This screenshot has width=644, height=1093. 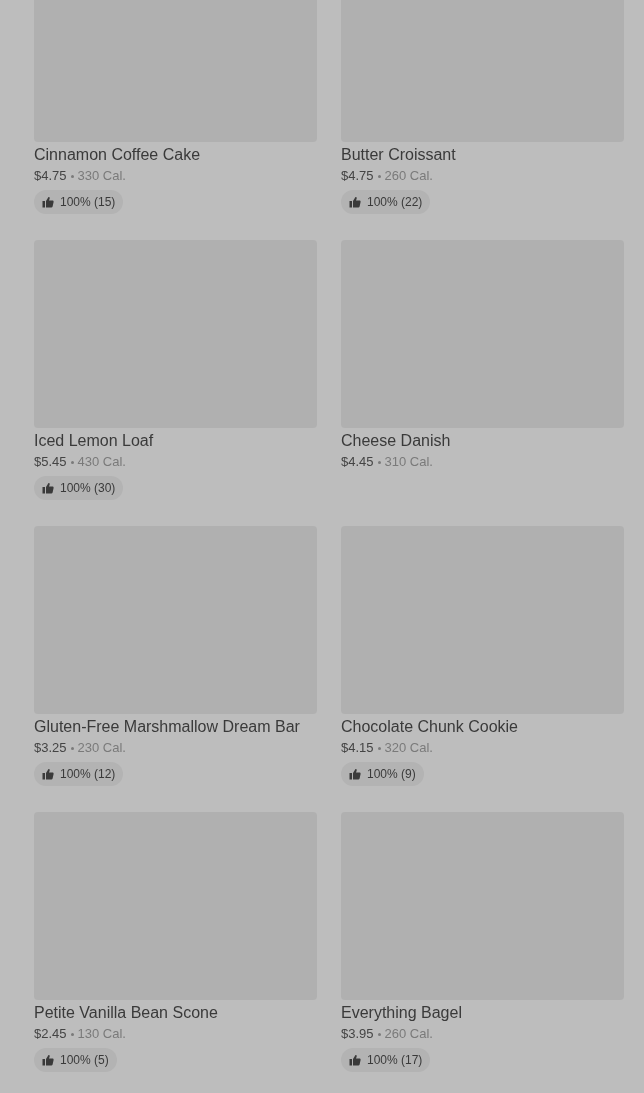 What do you see at coordinates (386, 202) in the screenshot?
I see `rating-badge: 100% (22)` at bounding box center [386, 202].